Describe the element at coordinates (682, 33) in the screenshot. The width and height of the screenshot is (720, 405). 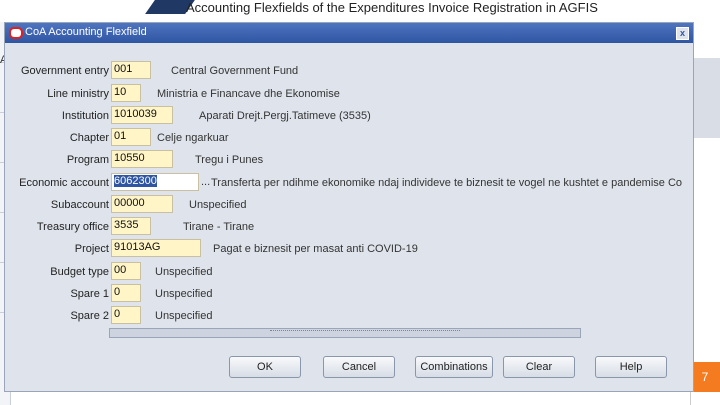
I see `close-icon: x` at that location.